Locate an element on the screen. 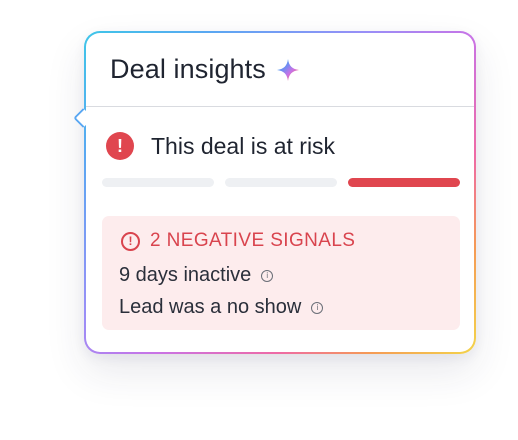  exclamation-circle-icon: ! is located at coordinates (120, 146).